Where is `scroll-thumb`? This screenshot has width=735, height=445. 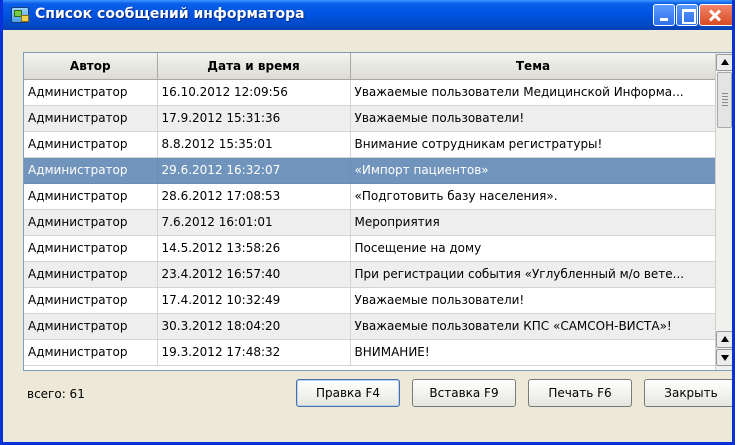 scroll-thumb is located at coordinates (724, 100).